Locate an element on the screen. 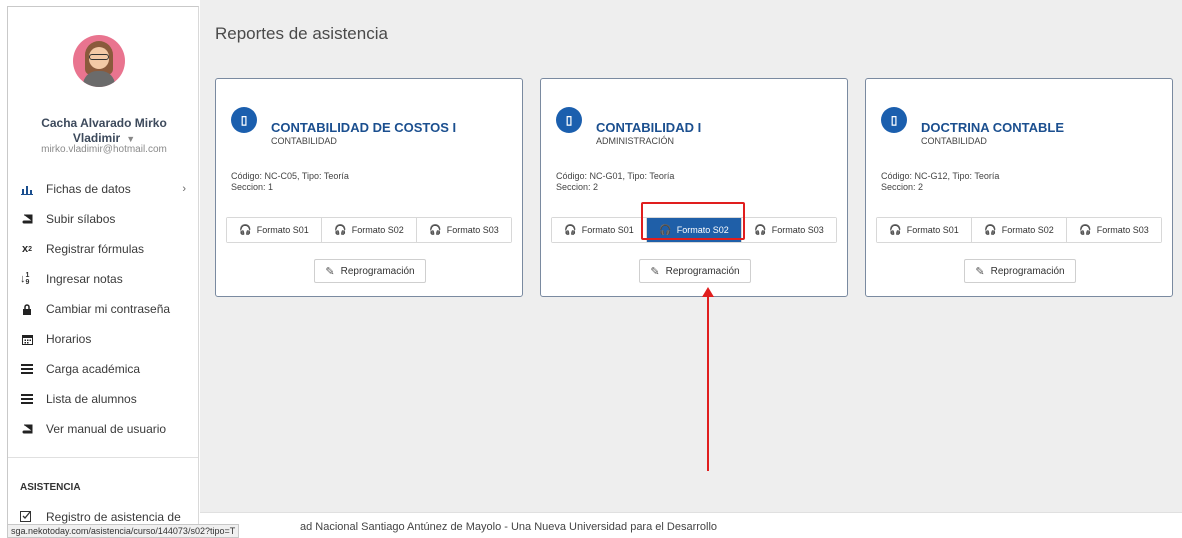 The image size is (1182, 538). calendar-icon is located at coordinates (27, 339).